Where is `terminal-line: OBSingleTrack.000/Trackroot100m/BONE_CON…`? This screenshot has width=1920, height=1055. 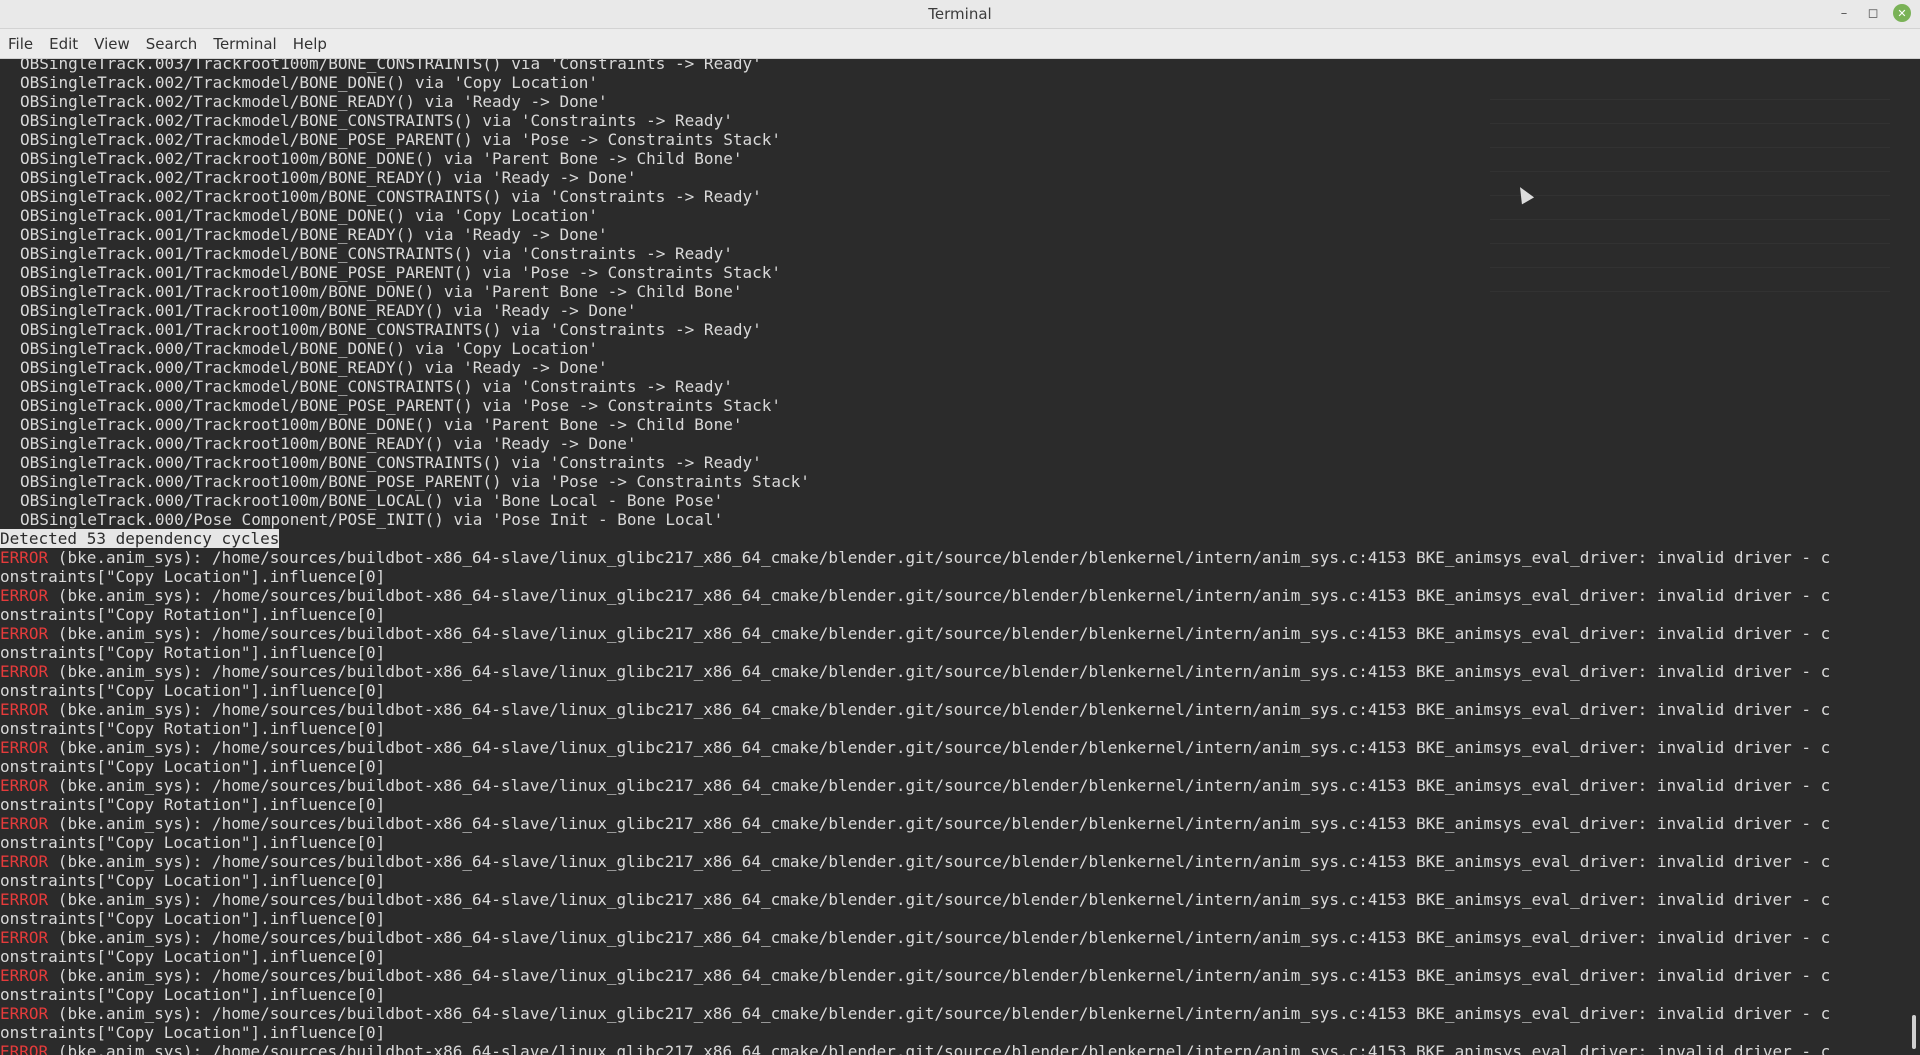 terminal-line: OBSingleTrack.000/Trackroot100m/BONE_CON… is located at coordinates (953, 462).